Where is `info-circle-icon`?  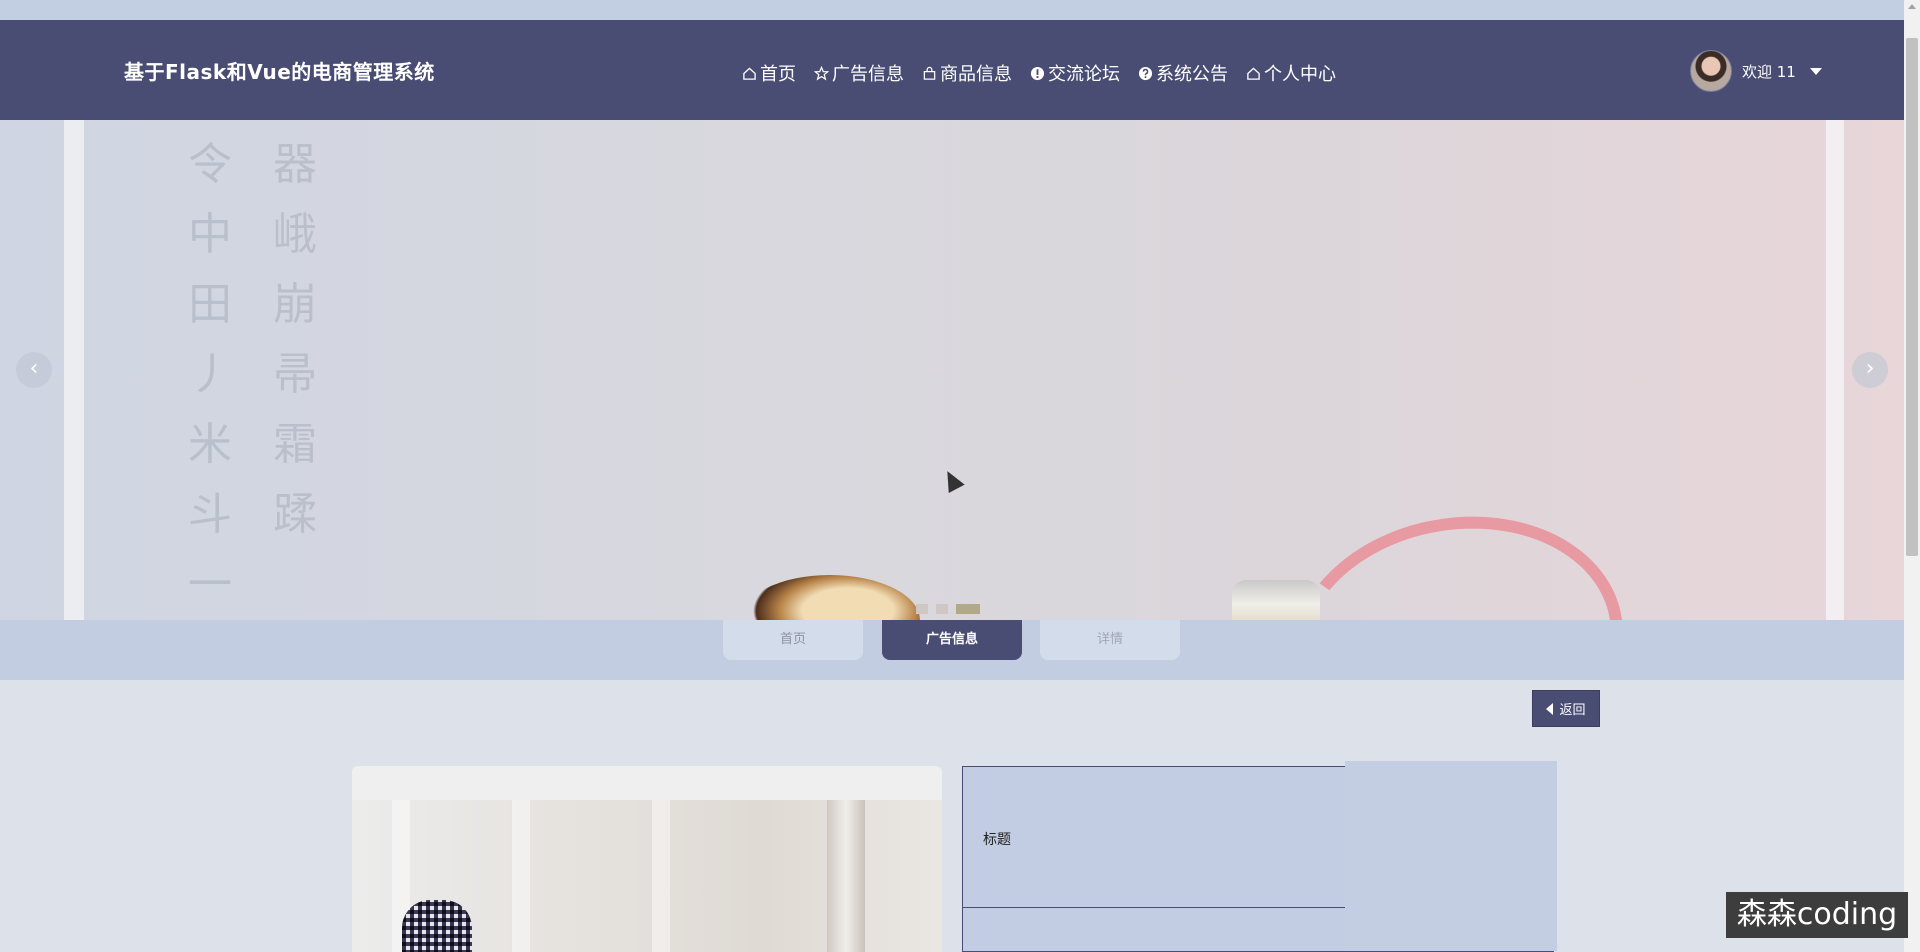 info-circle-icon is located at coordinates (1037, 73).